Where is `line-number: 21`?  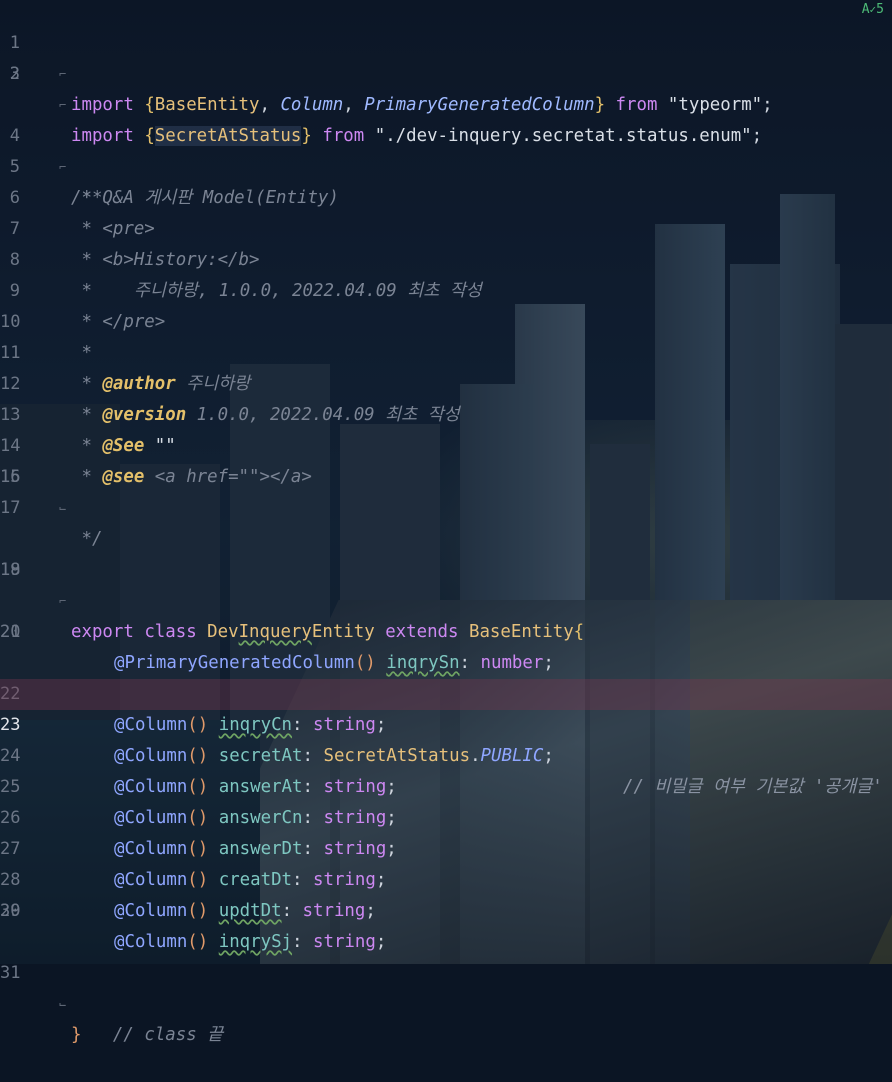
line-number: 21 is located at coordinates (10, 632).